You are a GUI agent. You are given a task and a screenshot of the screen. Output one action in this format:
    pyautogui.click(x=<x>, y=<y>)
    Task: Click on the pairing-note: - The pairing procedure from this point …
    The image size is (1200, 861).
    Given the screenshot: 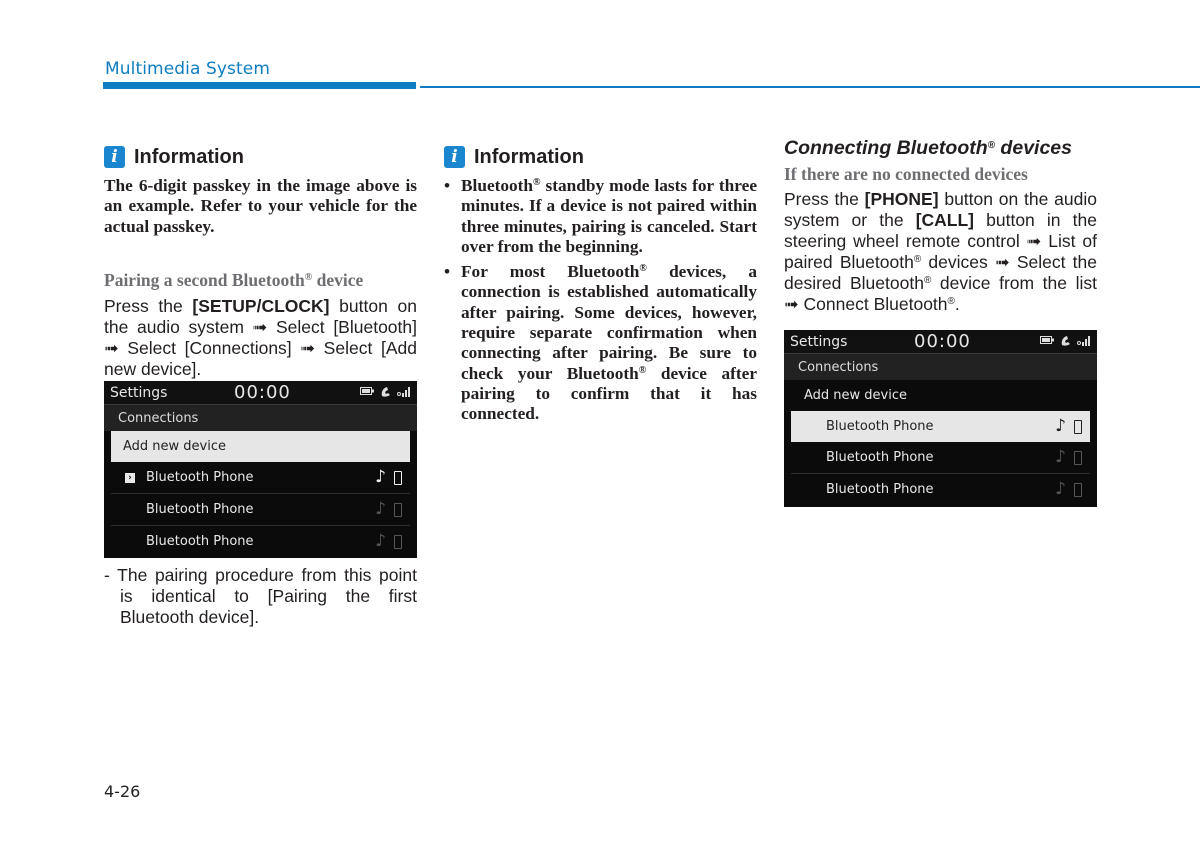 What is the action you would take?
    pyautogui.click(x=260, y=596)
    